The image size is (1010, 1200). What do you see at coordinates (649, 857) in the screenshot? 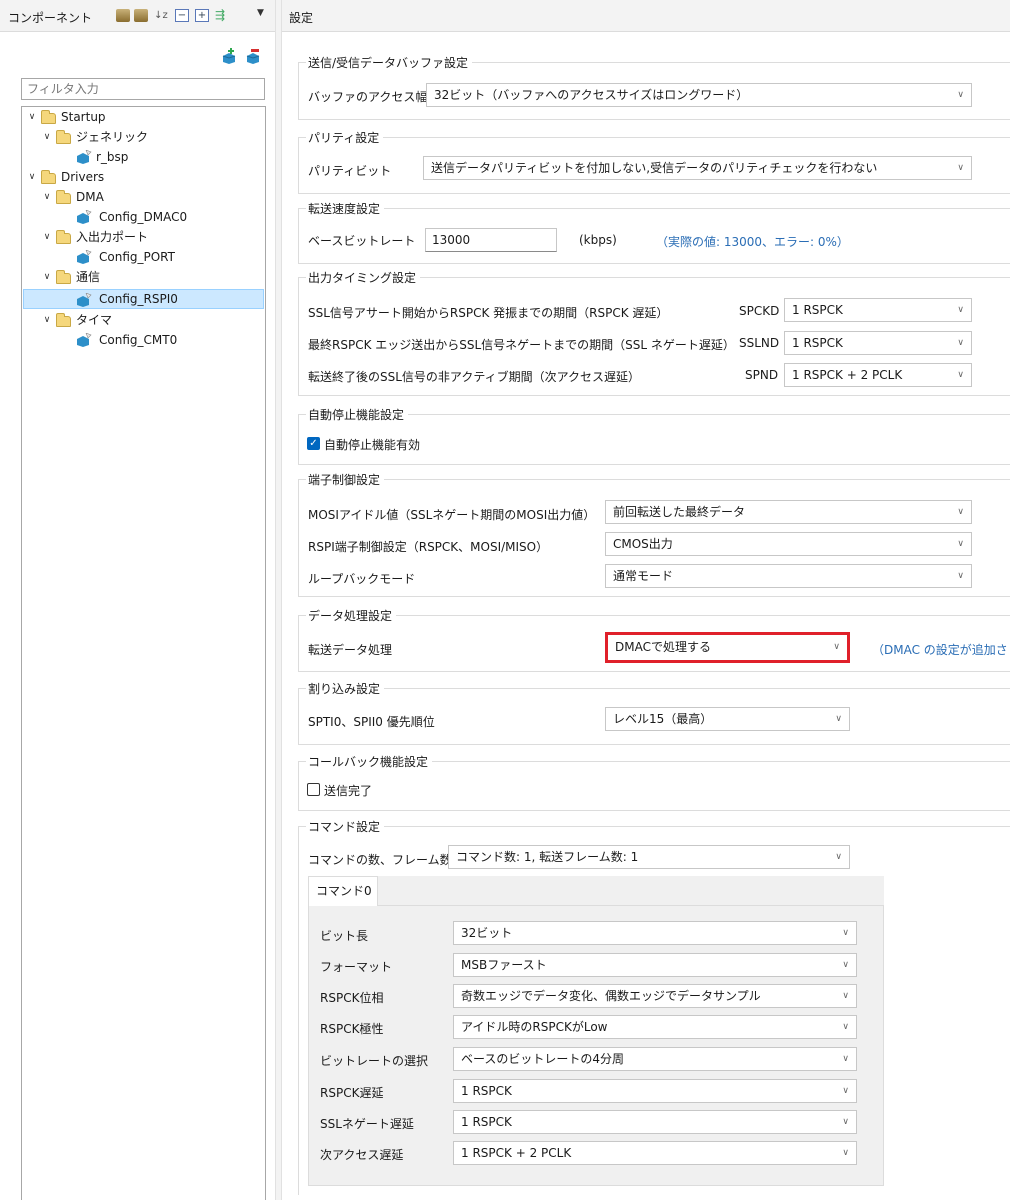
I see `command-count-select: コマンド数: 1, 転送フレーム数: 1 ∨` at bounding box center [649, 857].